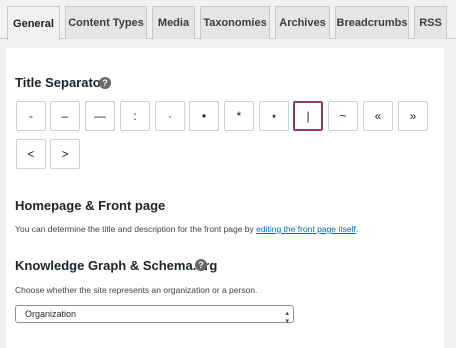  What do you see at coordinates (430, 22) in the screenshot?
I see `tab-rss: RSS` at bounding box center [430, 22].